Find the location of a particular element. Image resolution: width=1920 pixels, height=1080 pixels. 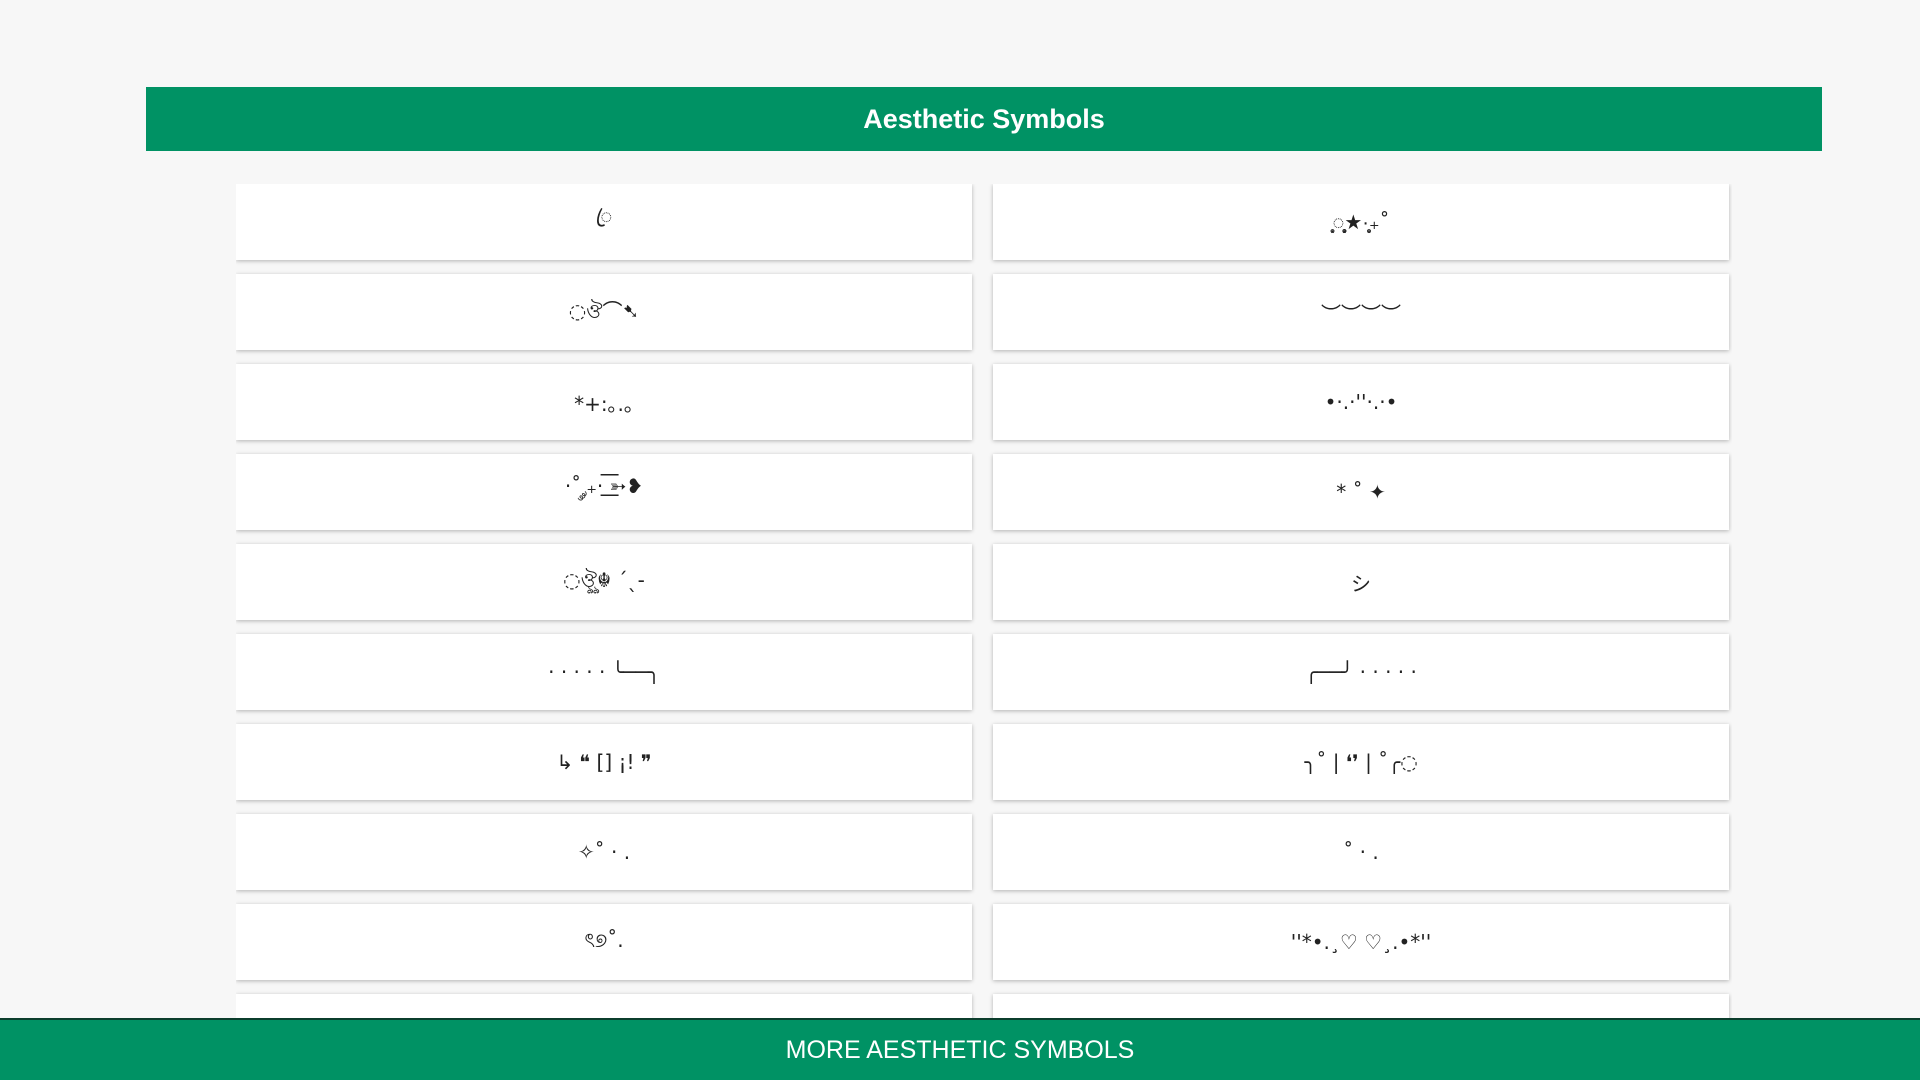

symbol-card: •• is located at coordinates (604, 1006).